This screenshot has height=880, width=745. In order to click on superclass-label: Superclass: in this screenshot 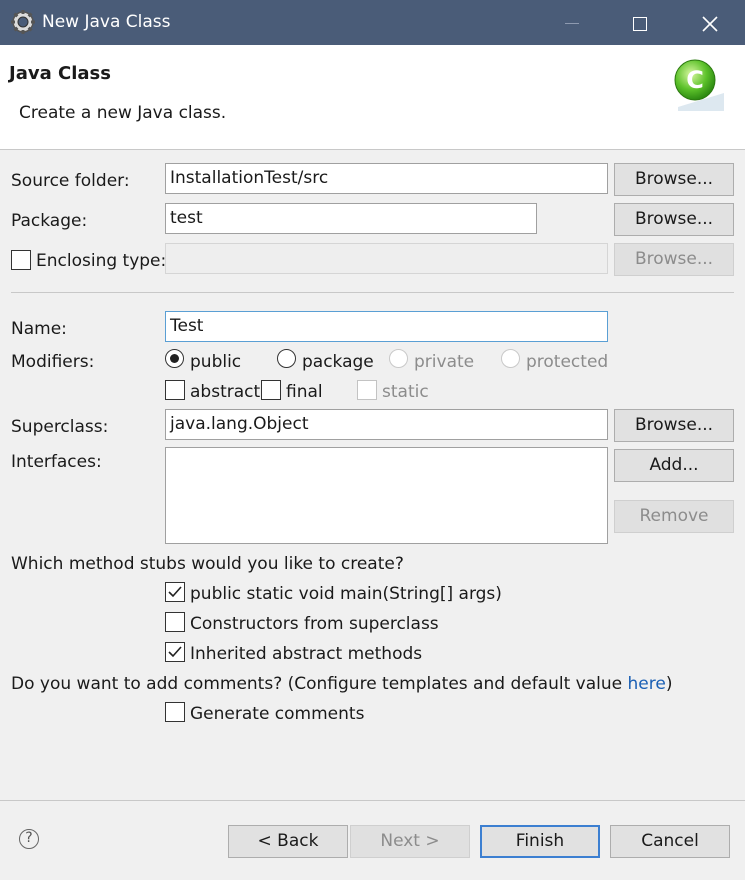, I will do `click(60, 427)`.